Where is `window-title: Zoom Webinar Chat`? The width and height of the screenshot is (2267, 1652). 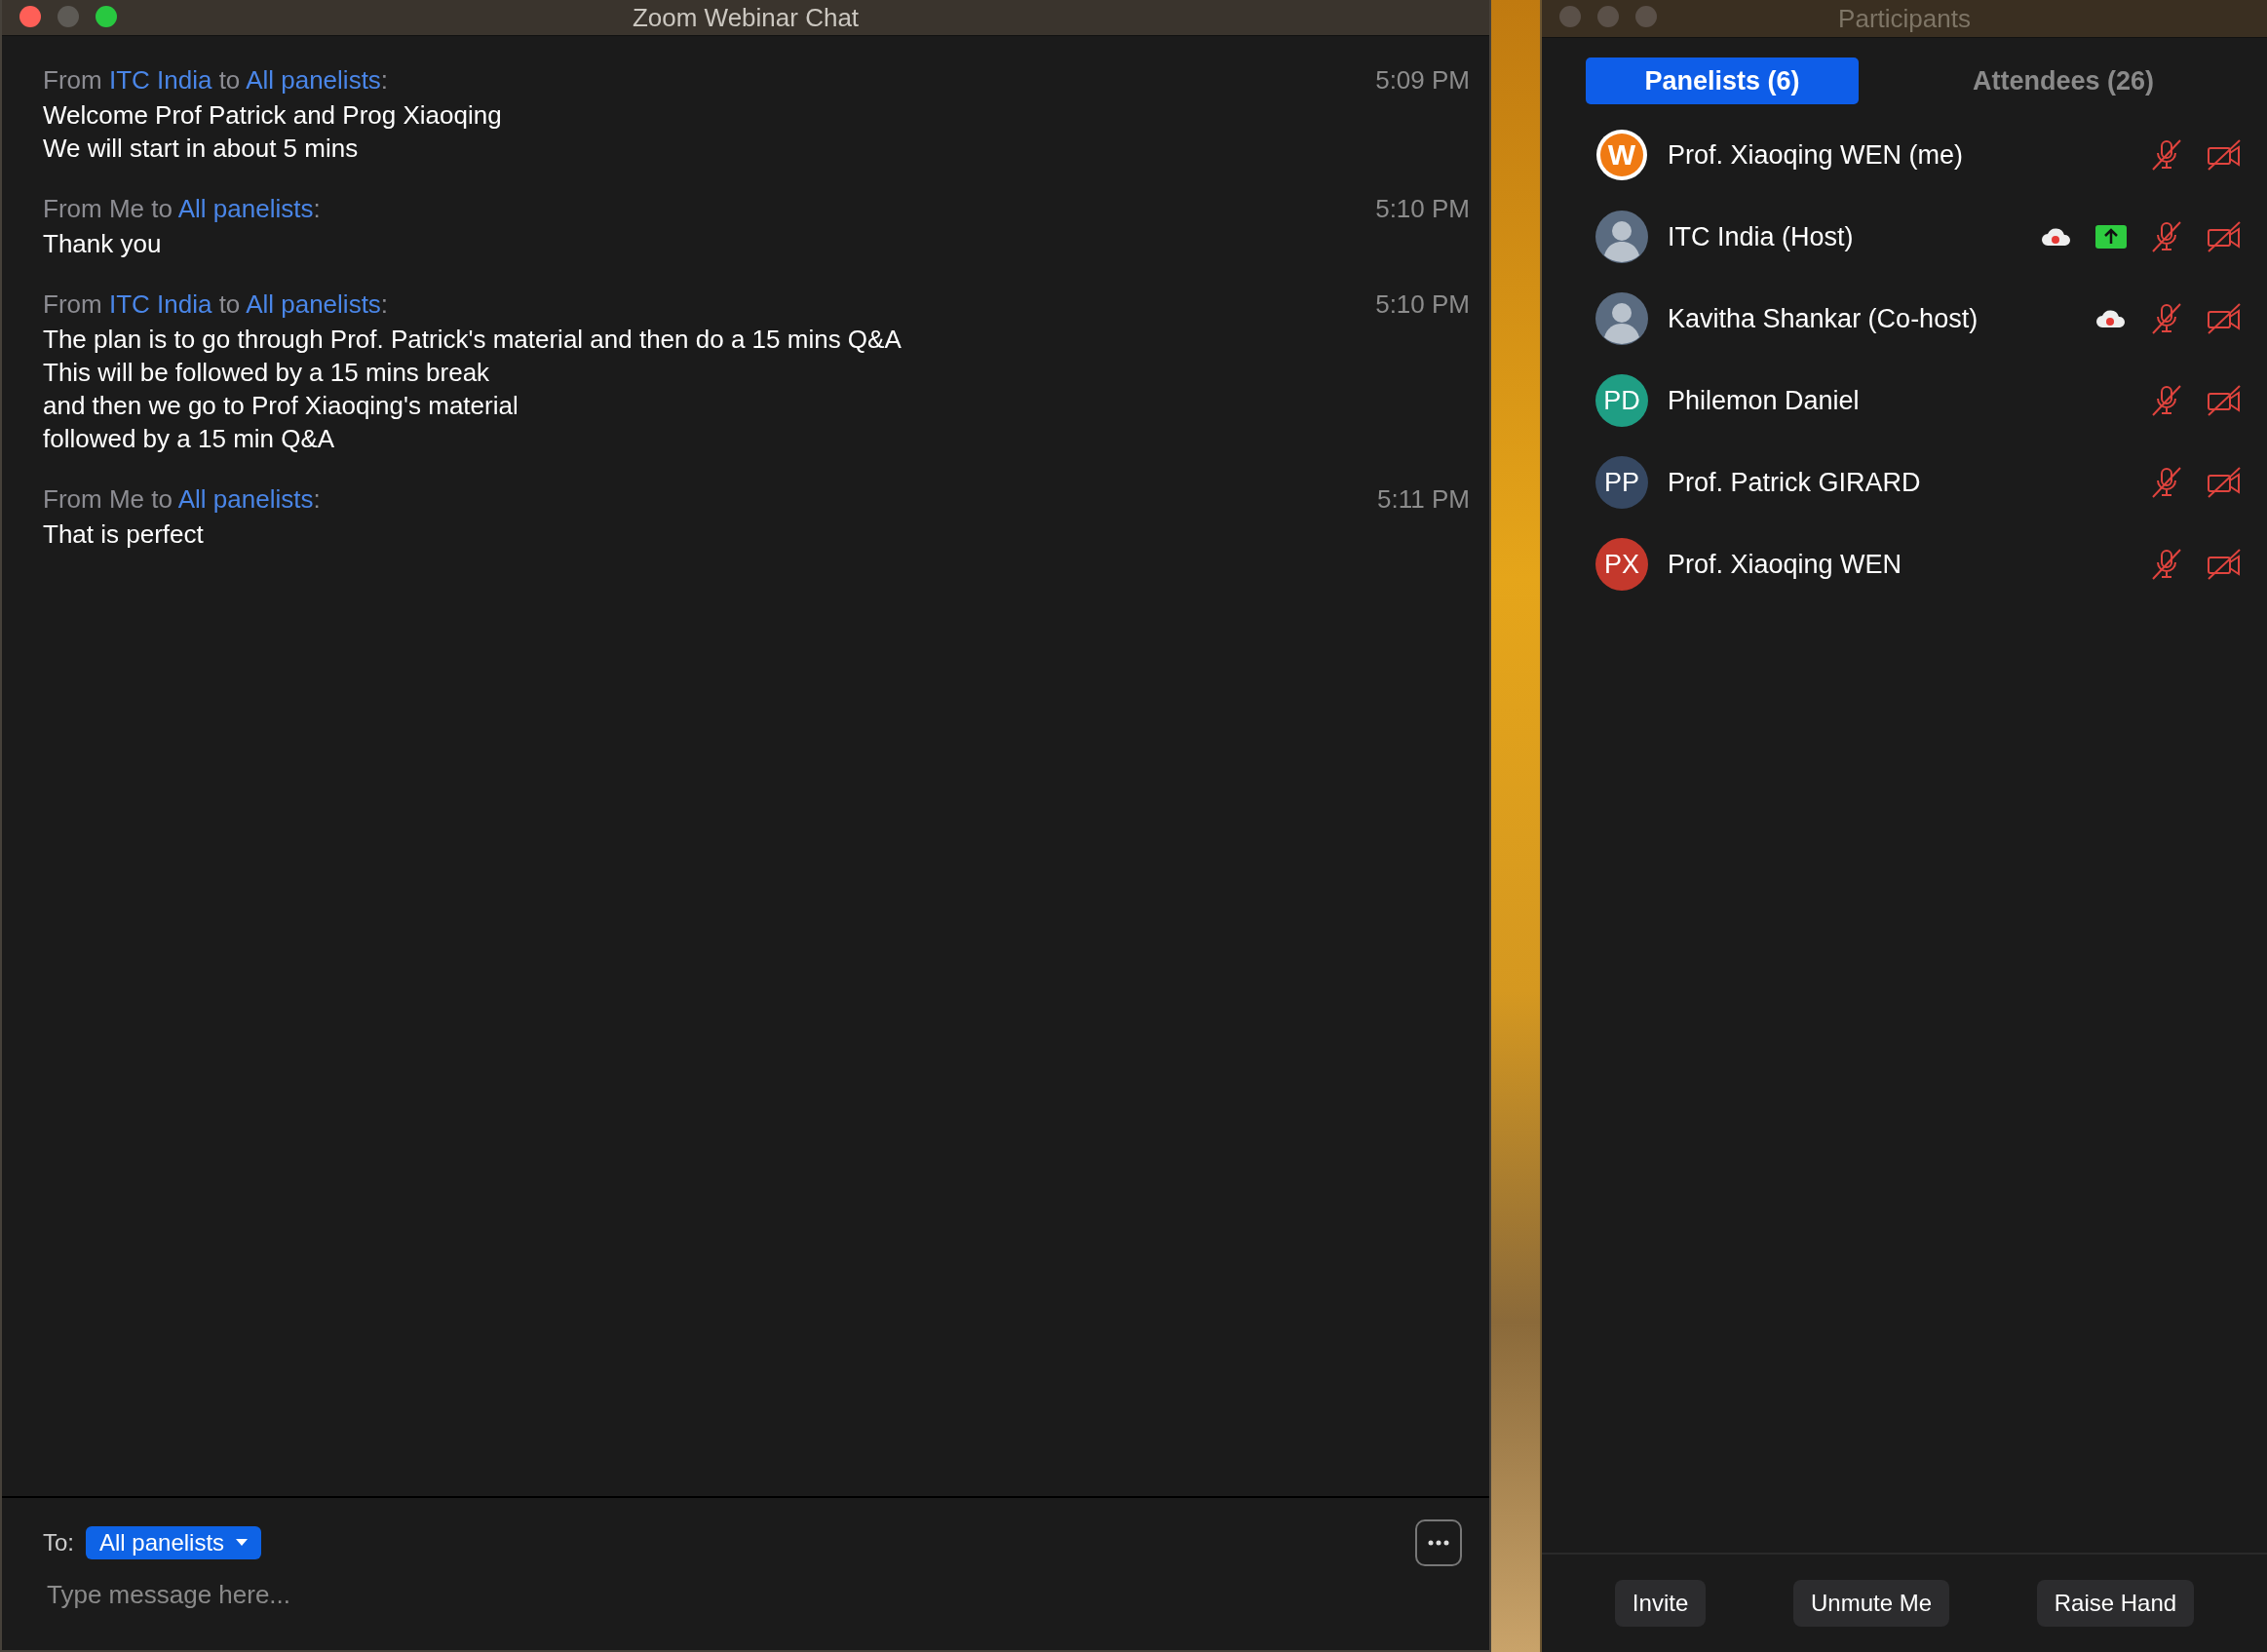
window-title: Zoom Webinar Chat is located at coordinates (746, 17).